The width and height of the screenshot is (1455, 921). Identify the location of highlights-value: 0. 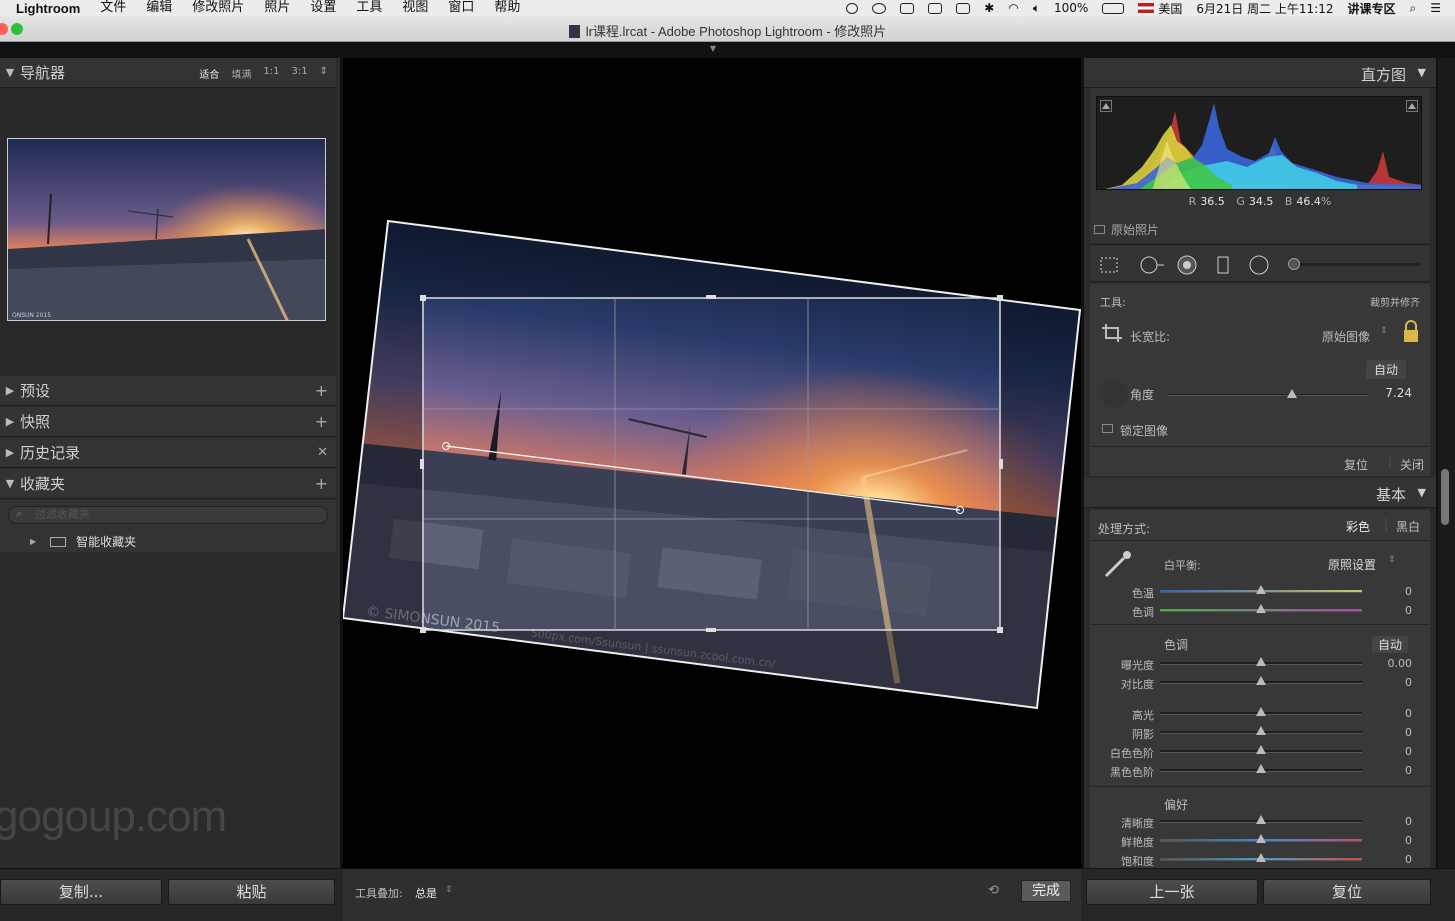
(1408, 713).